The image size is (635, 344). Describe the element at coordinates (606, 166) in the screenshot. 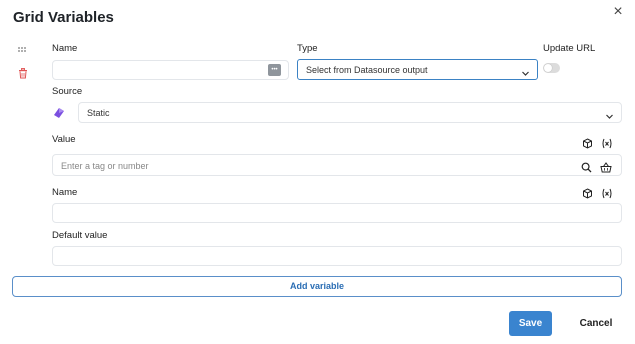

I see `basket-icon` at that location.